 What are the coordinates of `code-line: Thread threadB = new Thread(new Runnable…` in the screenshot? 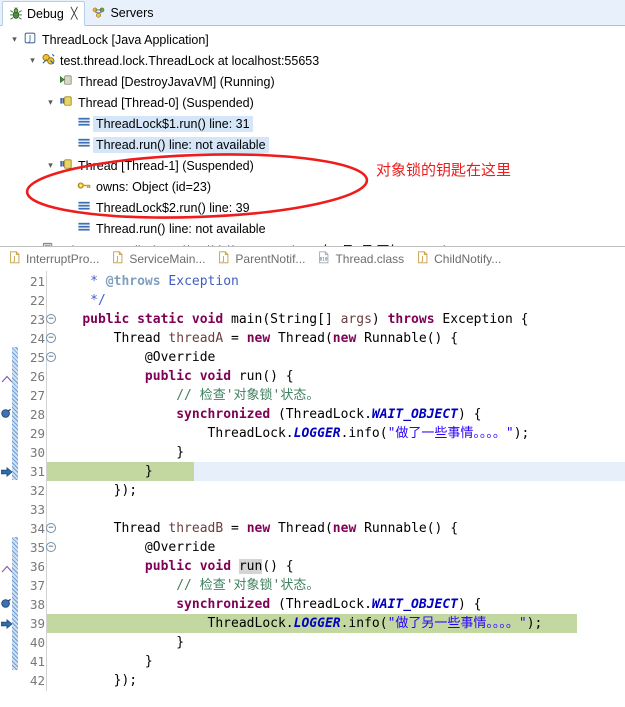 It's located at (336, 528).